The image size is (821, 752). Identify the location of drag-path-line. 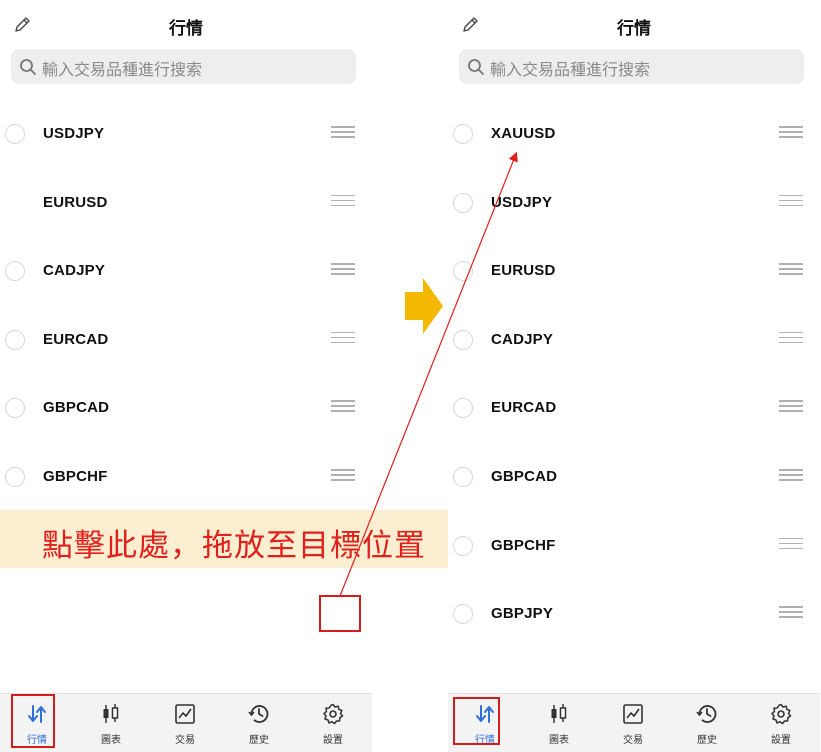
(428, 374).